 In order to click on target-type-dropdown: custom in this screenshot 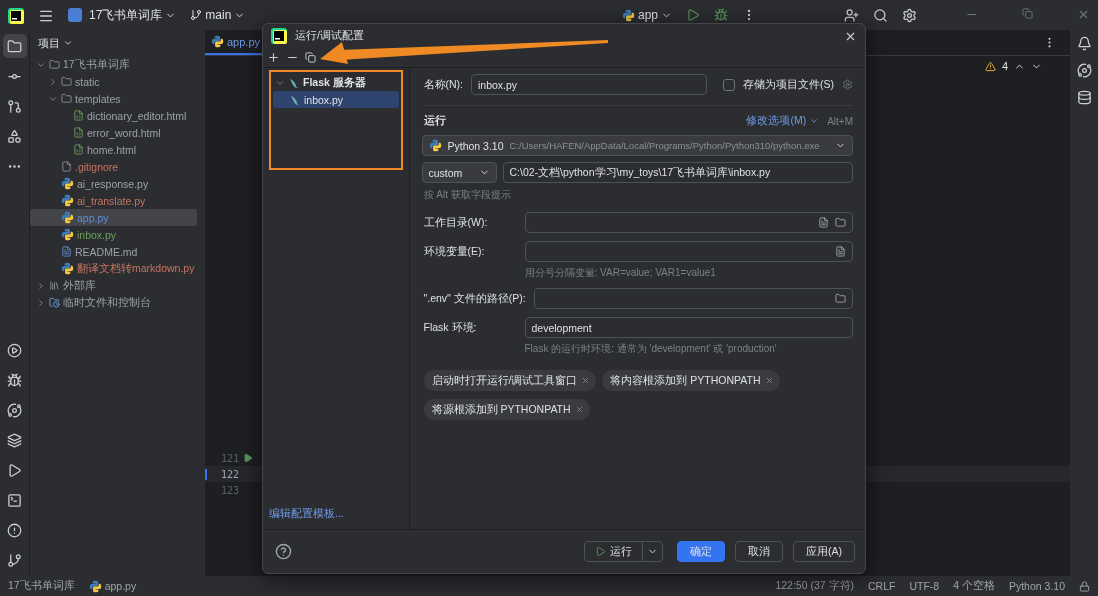, I will do `click(459, 172)`.